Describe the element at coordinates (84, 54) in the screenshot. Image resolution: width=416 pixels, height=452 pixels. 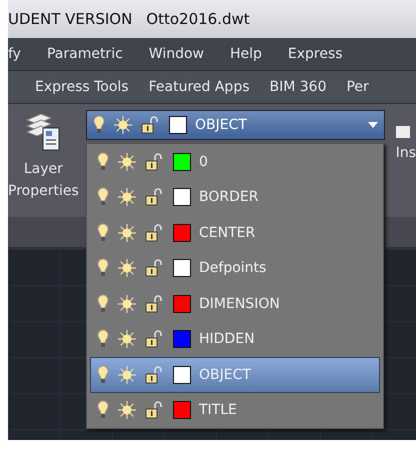
I see `menu-item: Parametric` at that location.